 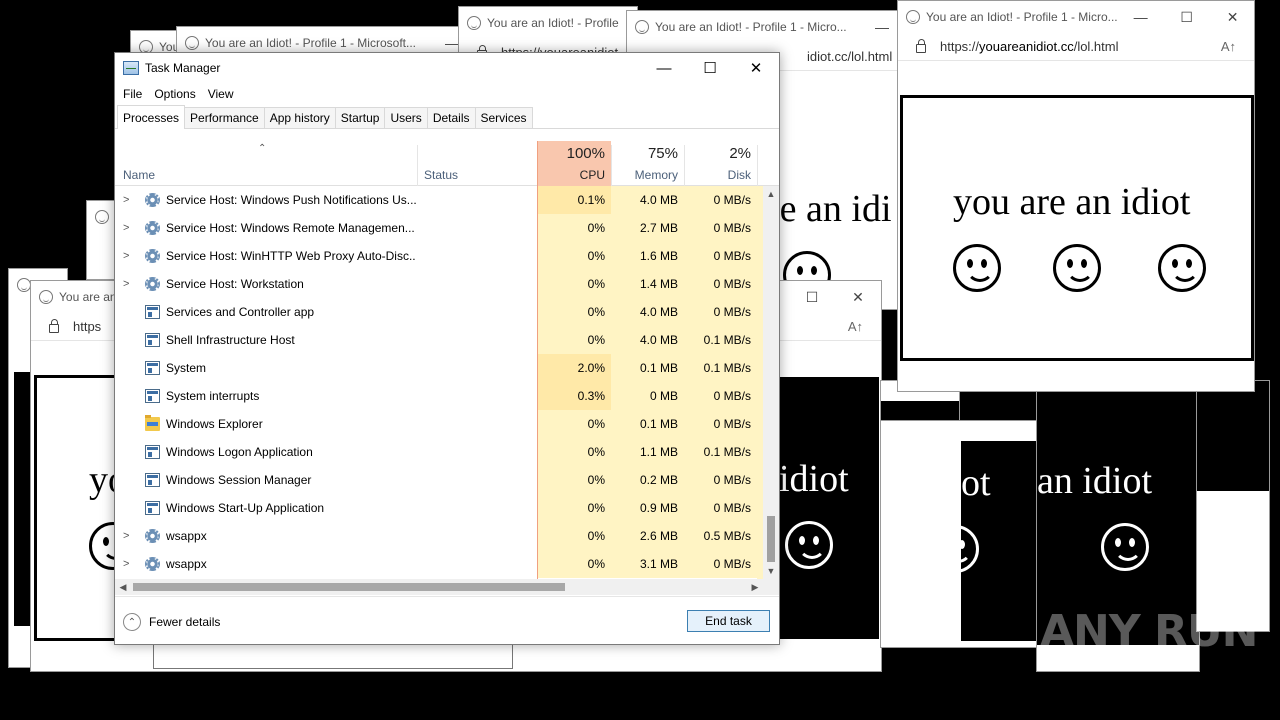 What do you see at coordinates (214, 424) in the screenshot?
I see `process-name: Windows Explorer` at bounding box center [214, 424].